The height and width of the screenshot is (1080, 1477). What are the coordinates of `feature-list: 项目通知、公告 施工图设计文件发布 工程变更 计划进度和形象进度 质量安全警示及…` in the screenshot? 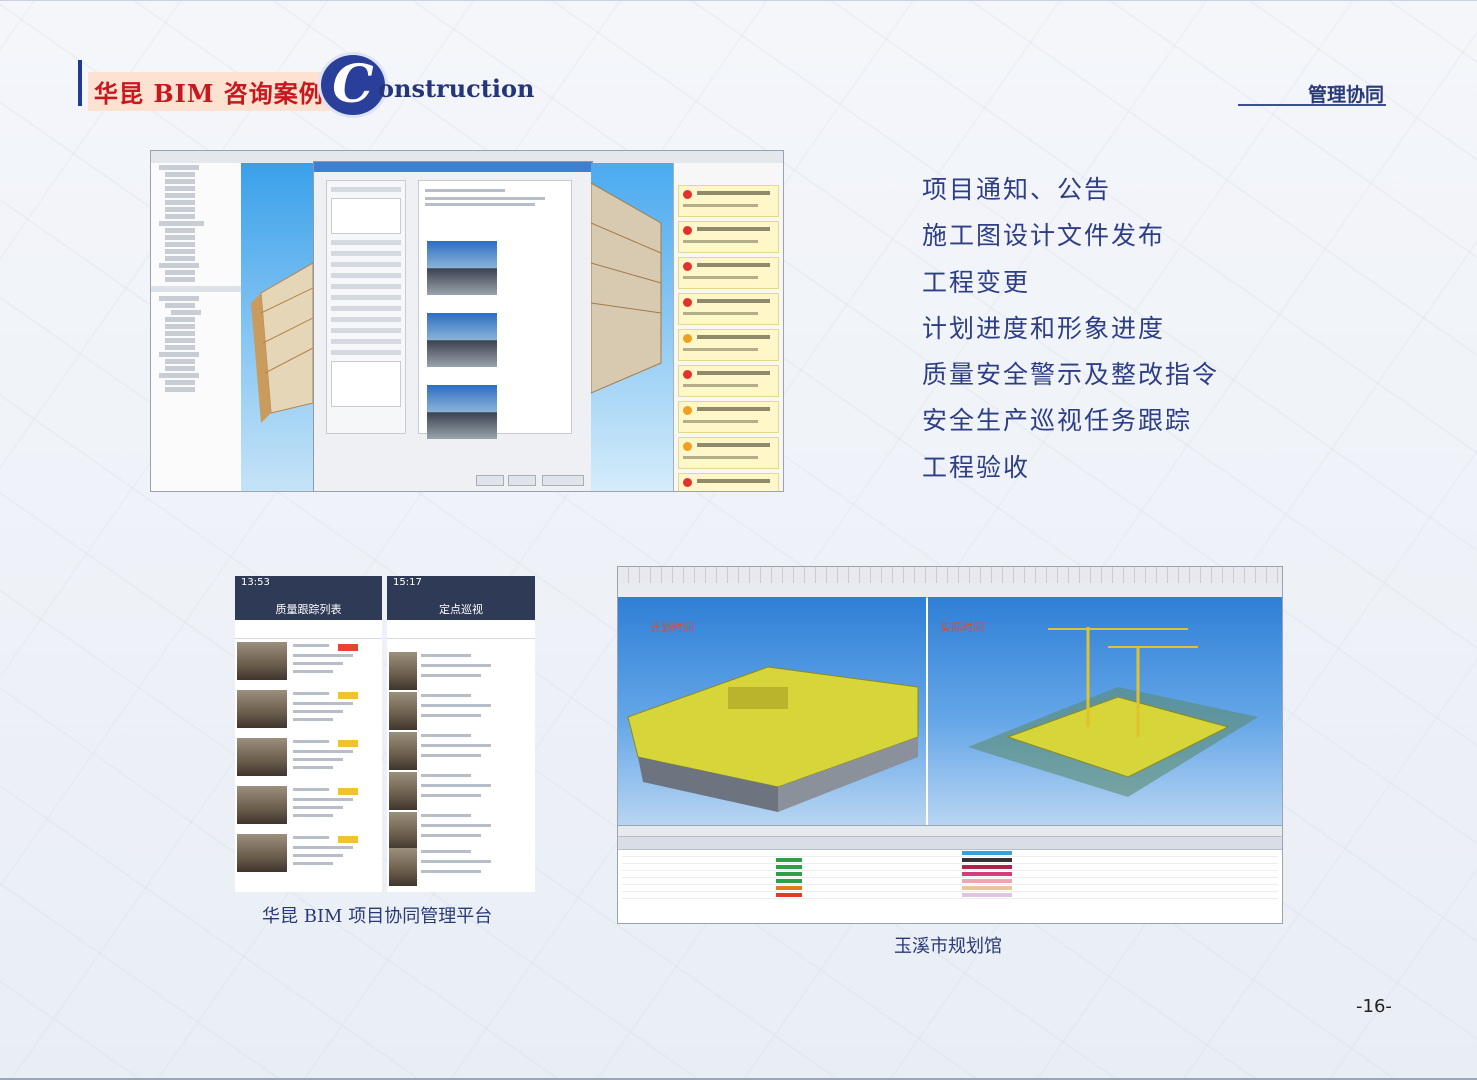 It's located at (1070, 334).